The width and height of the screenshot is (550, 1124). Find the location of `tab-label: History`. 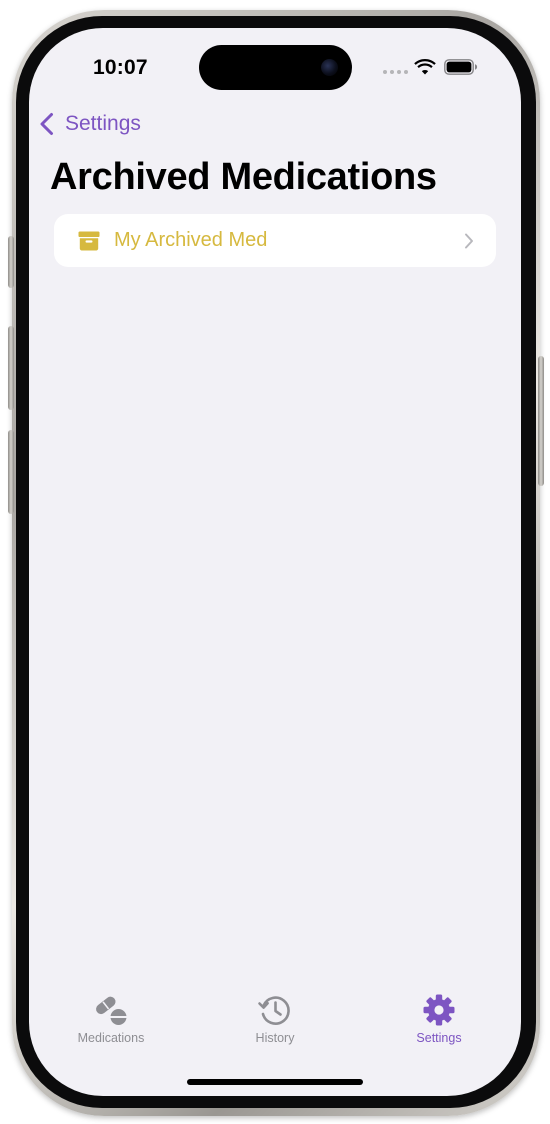

tab-label: History is located at coordinates (275, 1038).